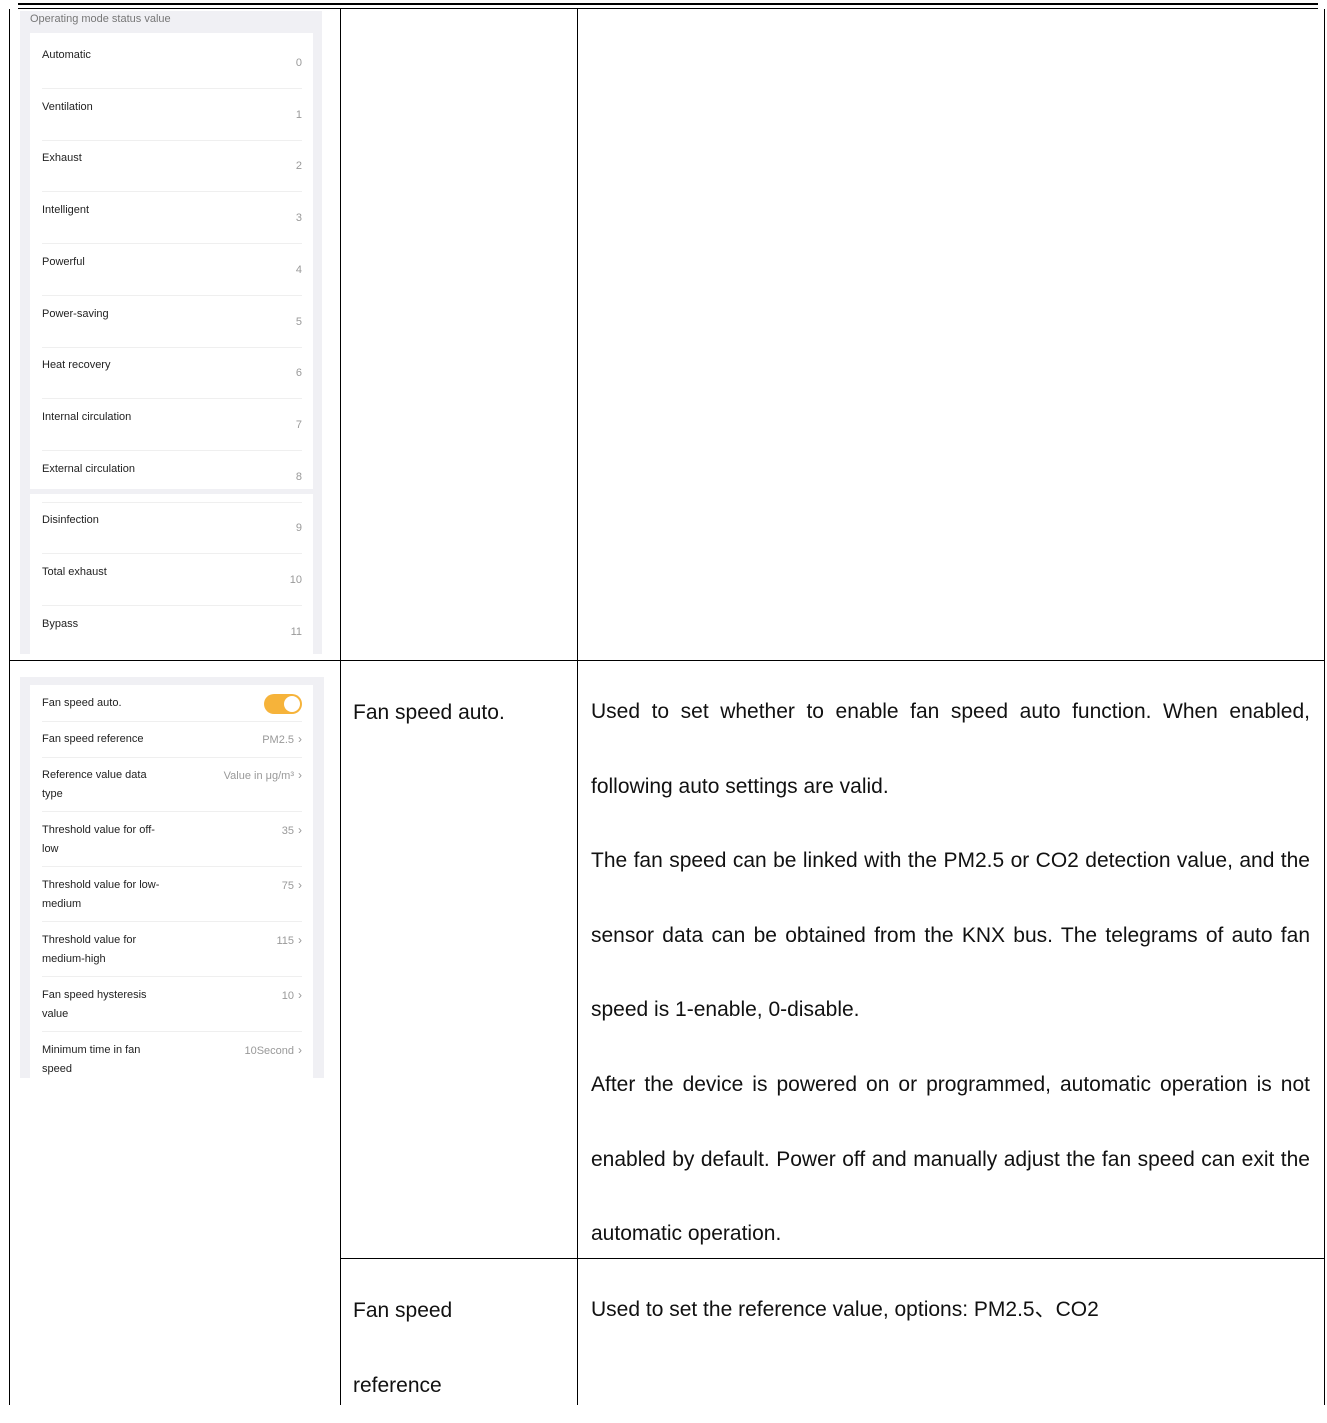 The height and width of the screenshot is (1423, 1327). Describe the element at coordinates (668, 8) in the screenshot. I see `header-rule-thin` at that location.